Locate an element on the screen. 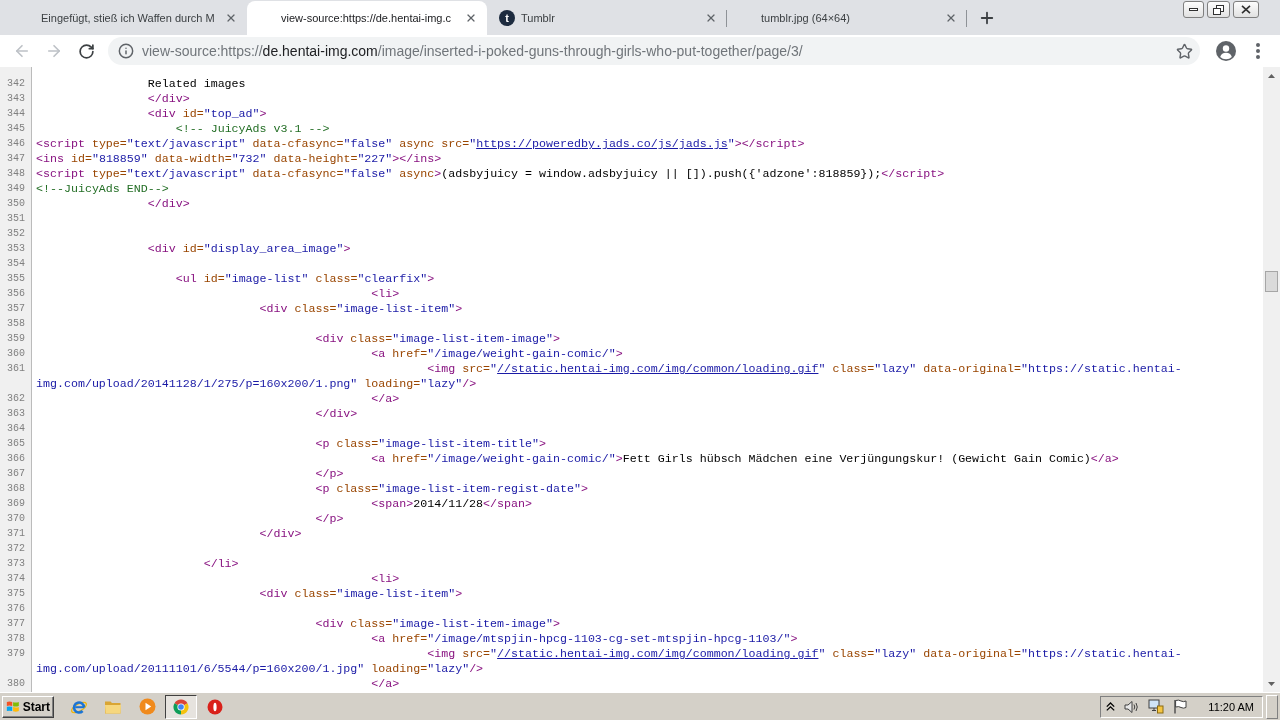  line-number: 351 is located at coordinates (16, 219).